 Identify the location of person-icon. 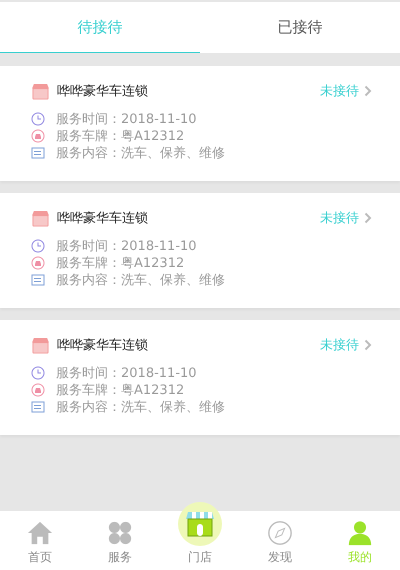
(360, 533).